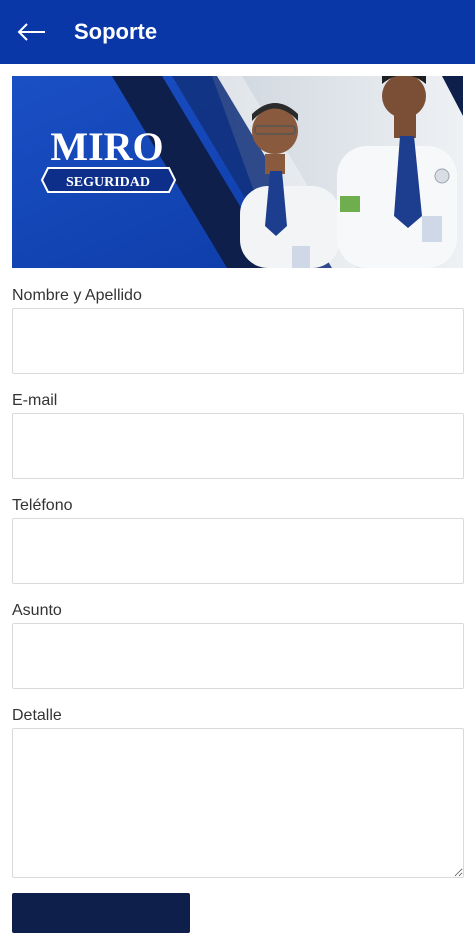  I want to click on subject-field, so click(238, 656).